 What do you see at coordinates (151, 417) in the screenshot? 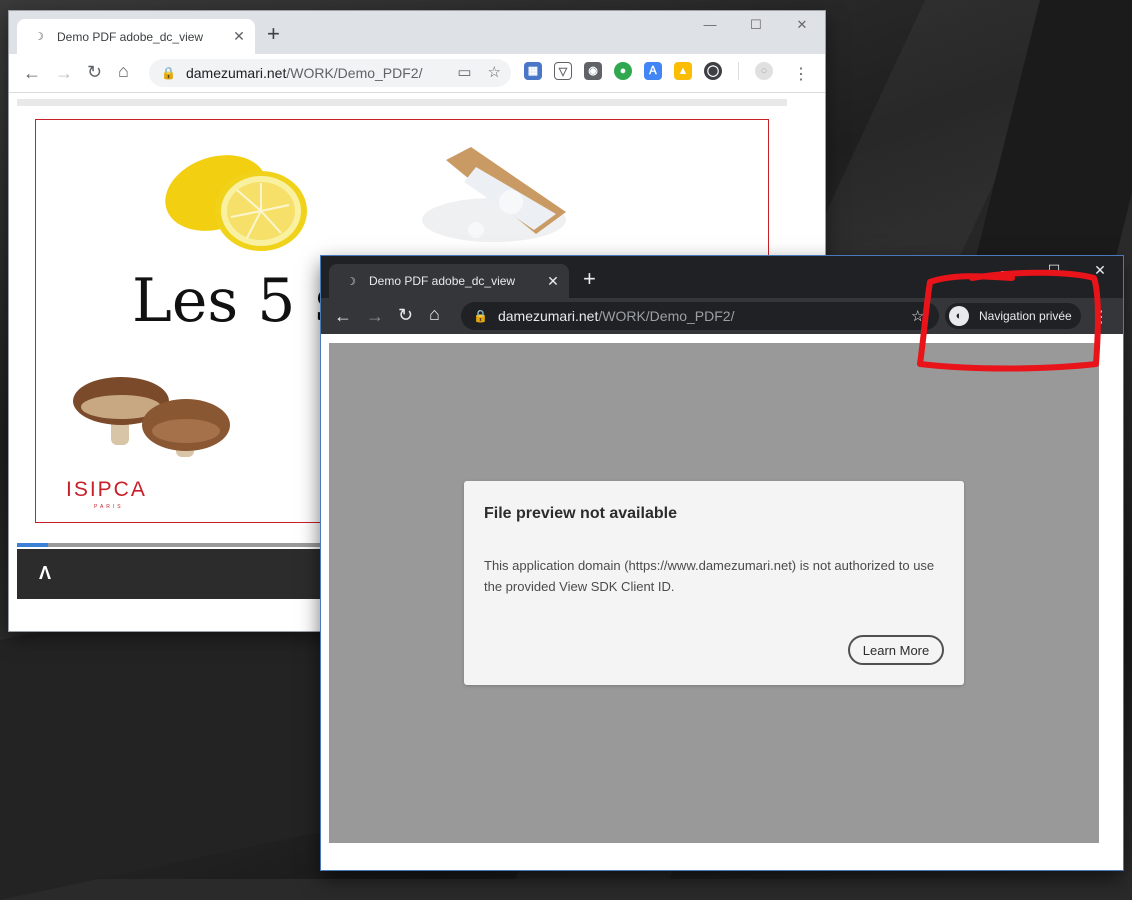
I see `mushrooms-image` at bounding box center [151, 417].